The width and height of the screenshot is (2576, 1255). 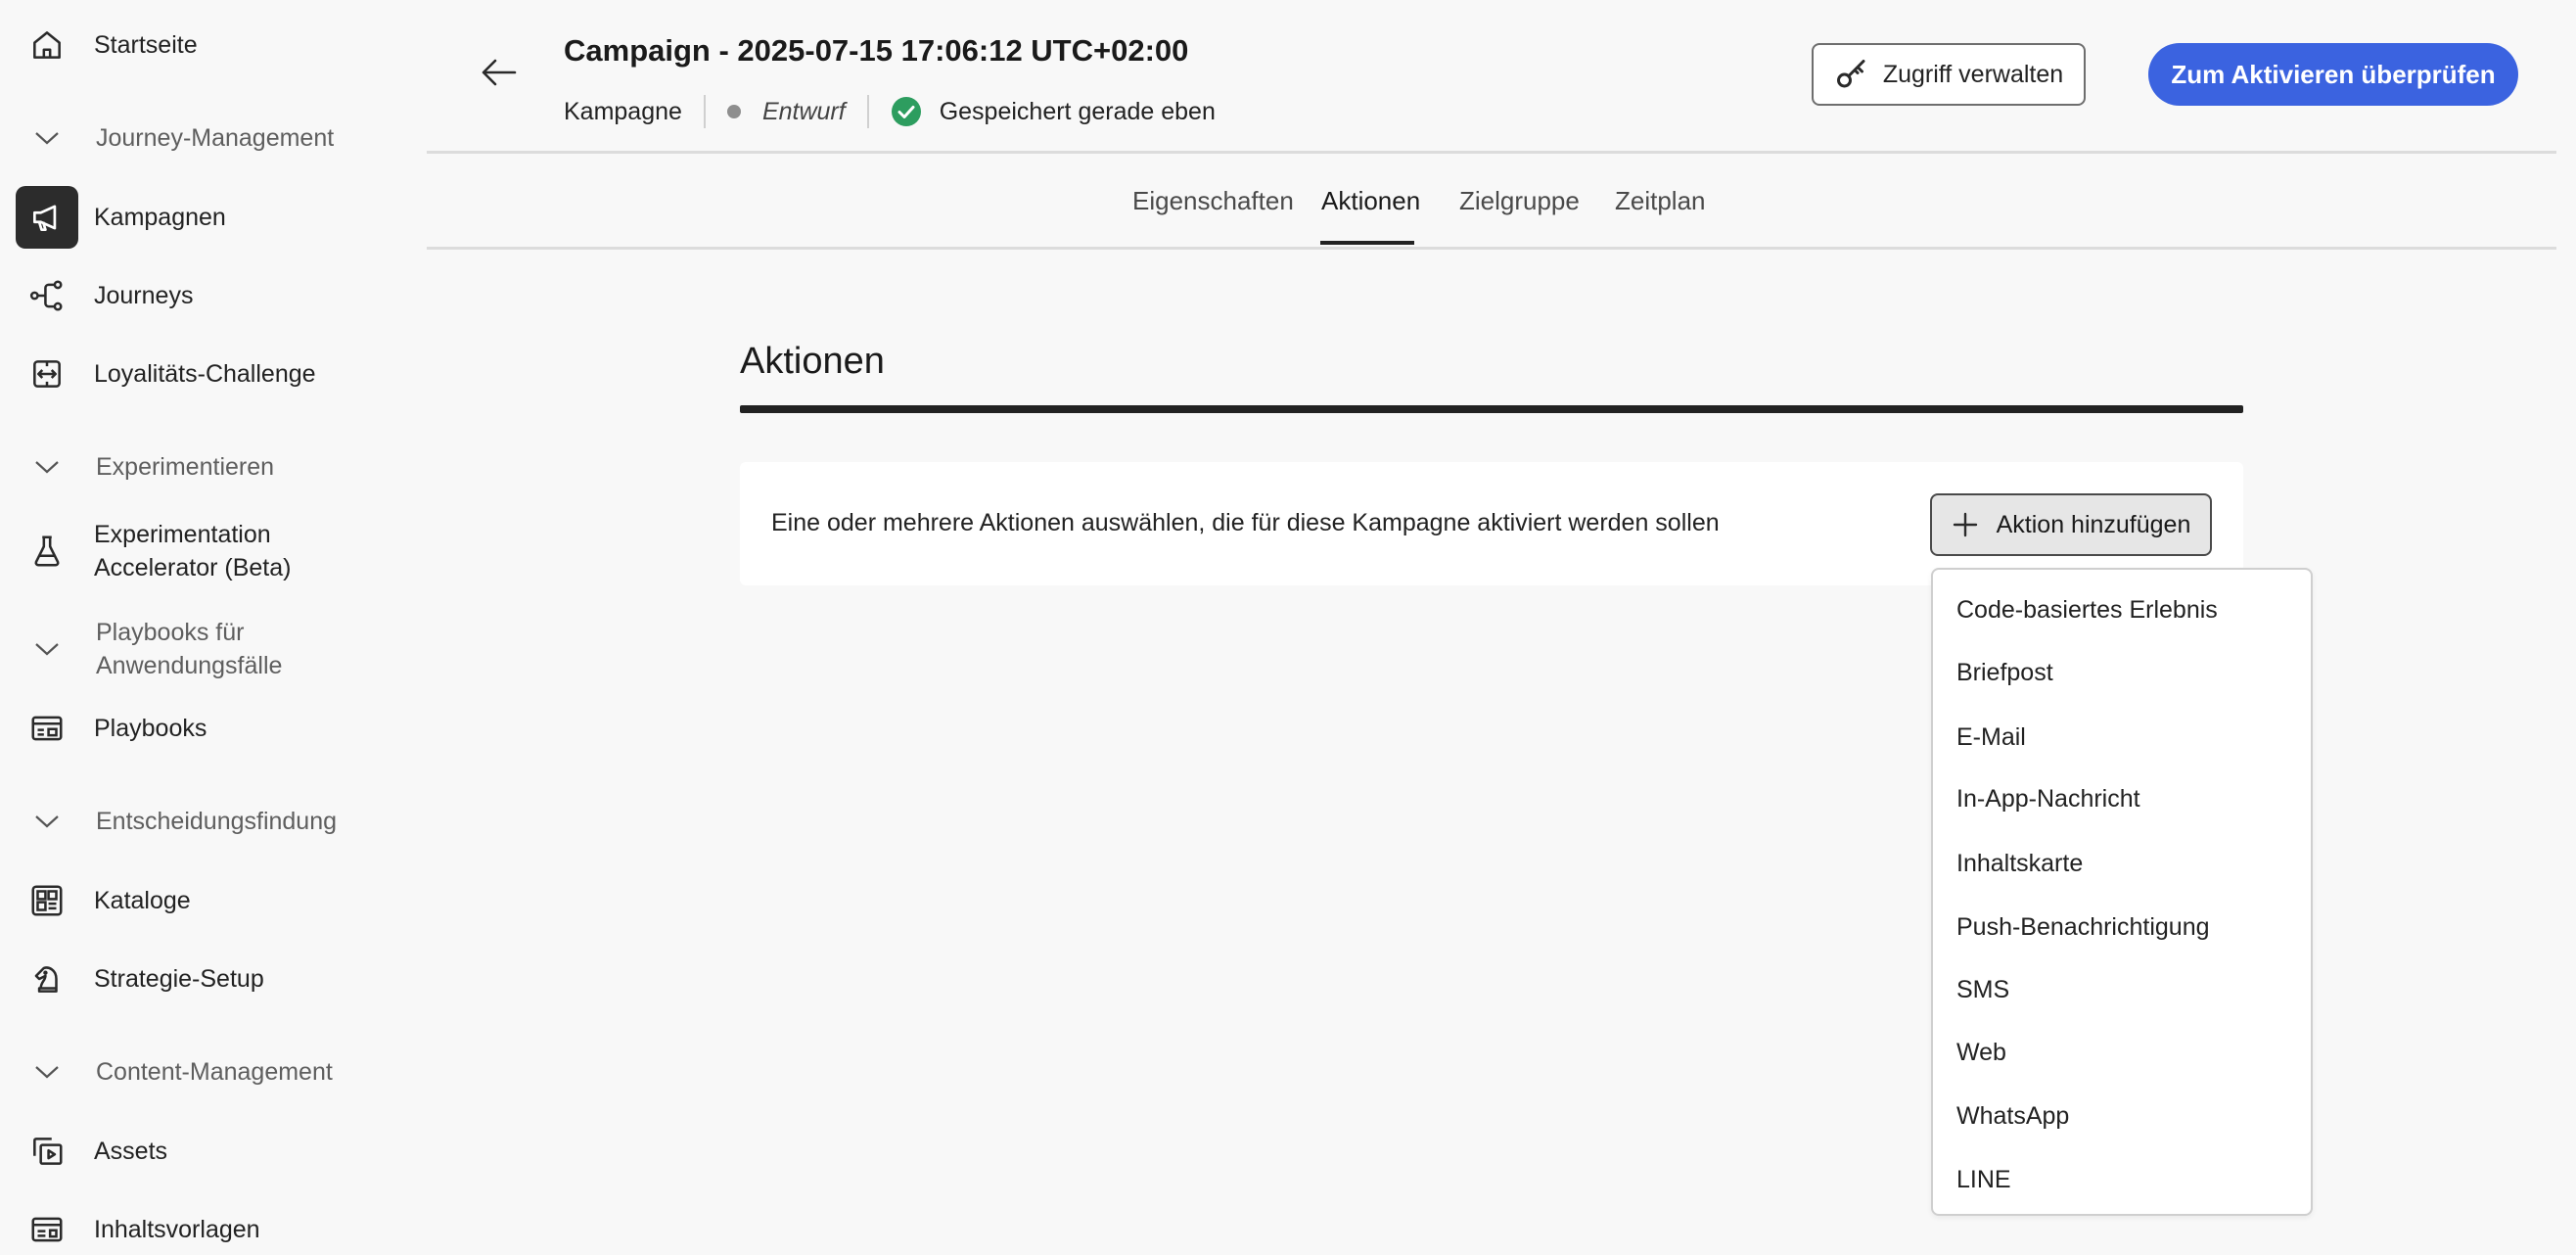 I want to click on section-content-management: Content-Management, so click(x=211, y=1072).